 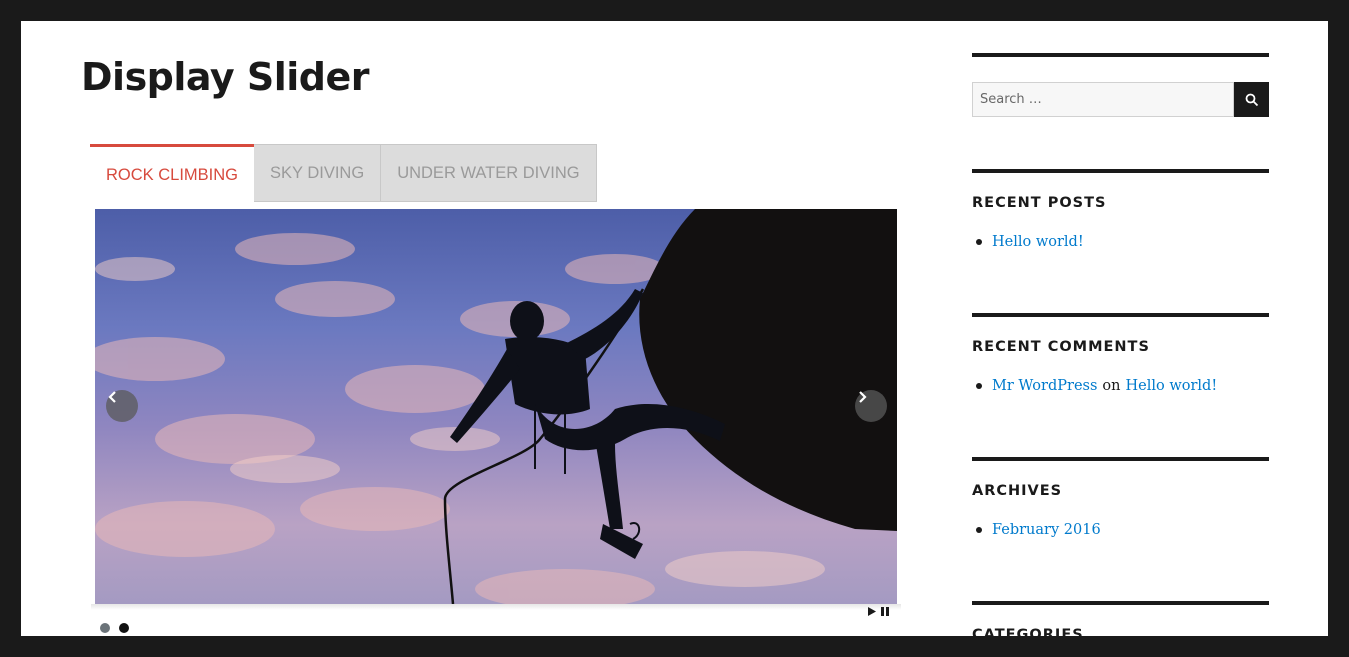 What do you see at coordinates (1046, 530) in the screenshot?
I see `archive-link: February 2016` at bounding box center [1046, 530].